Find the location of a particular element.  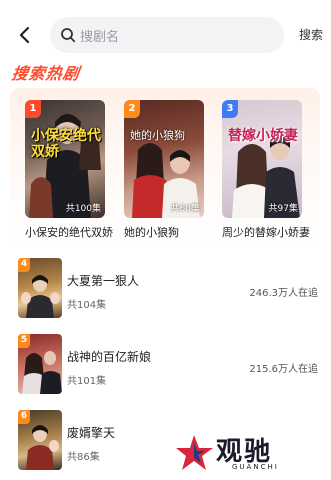

search-button: 搜索 is located at coordinates (311, 34).